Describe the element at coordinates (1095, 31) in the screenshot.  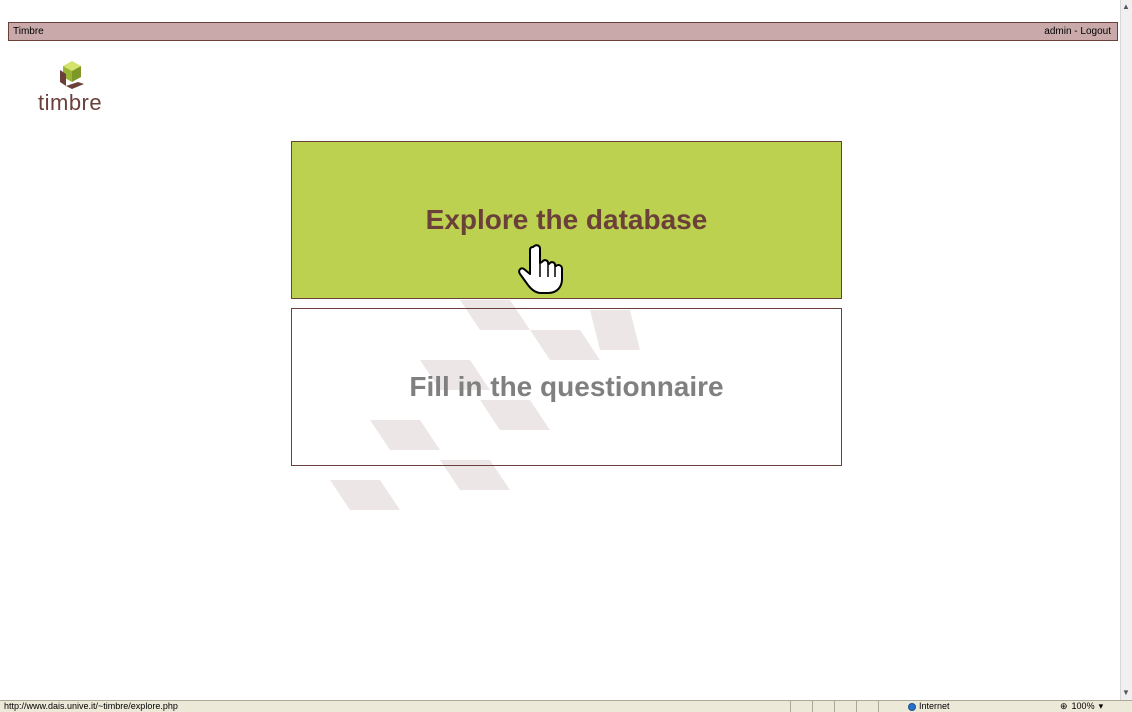
I see `logout-link: Logout` at that location.